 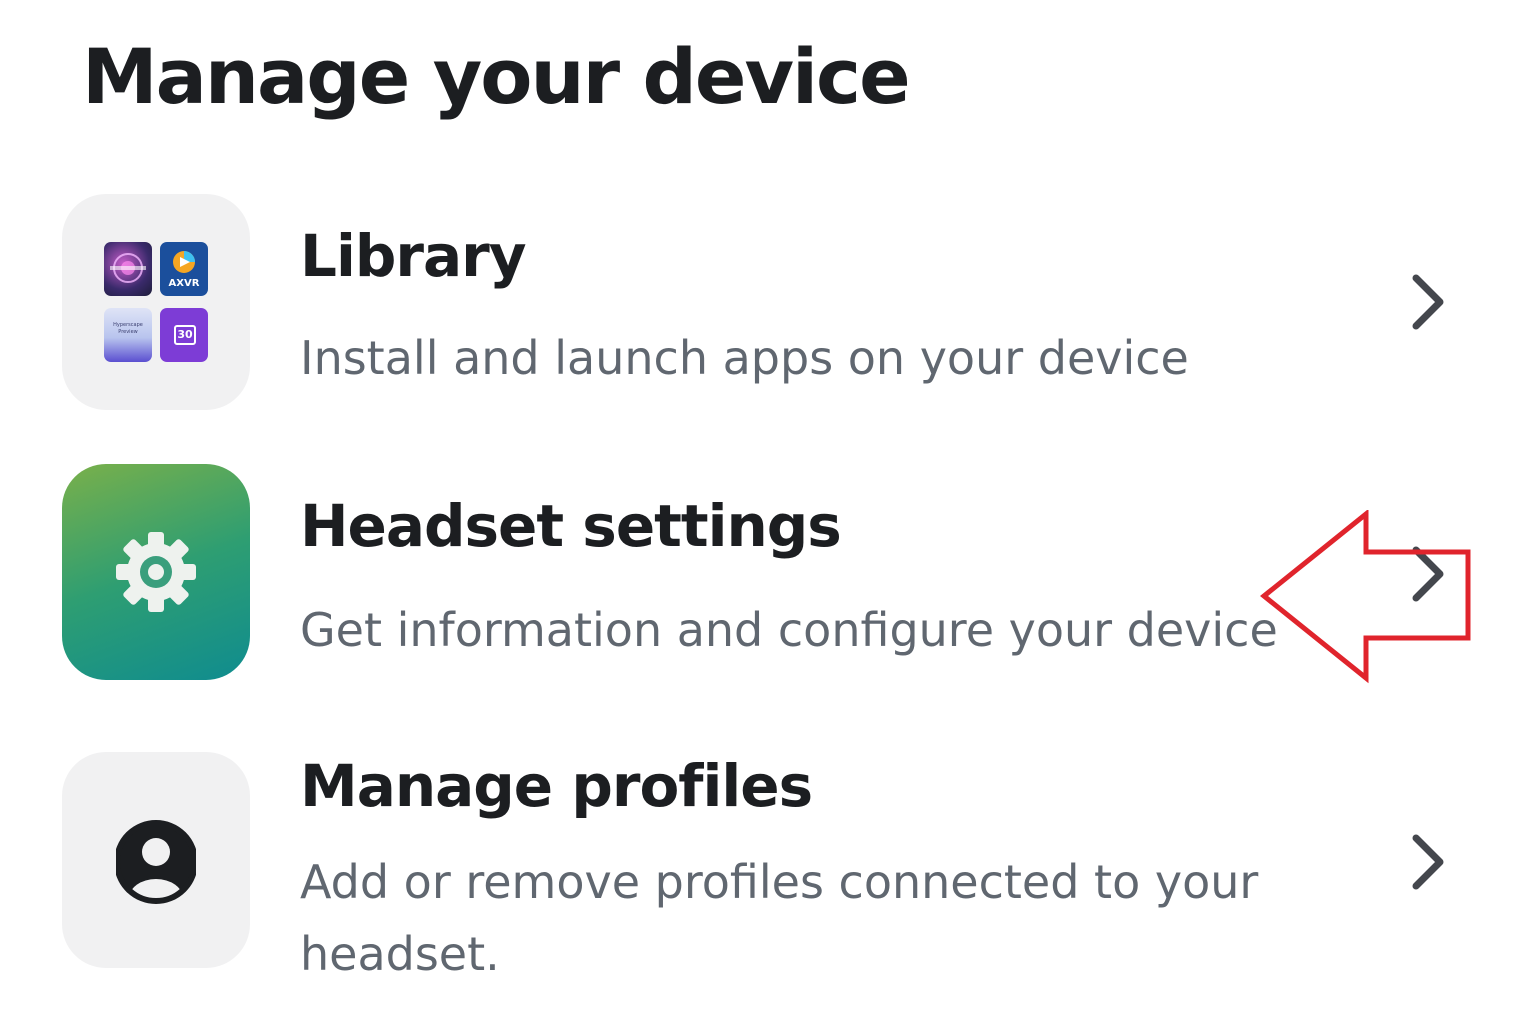 I want to click on library-tile: AXVR Hyperscape Preview 30, so click(x=156, y=302).